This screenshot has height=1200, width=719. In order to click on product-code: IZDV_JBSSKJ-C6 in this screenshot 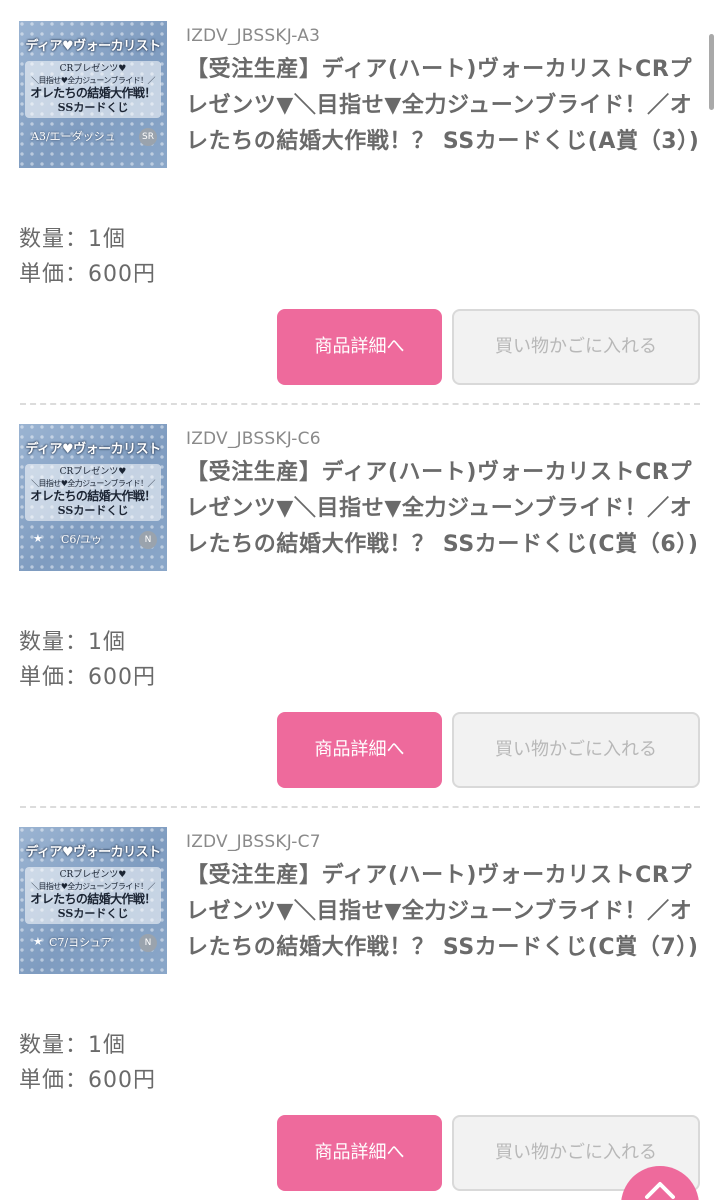, I will do `click(253, 439)`.